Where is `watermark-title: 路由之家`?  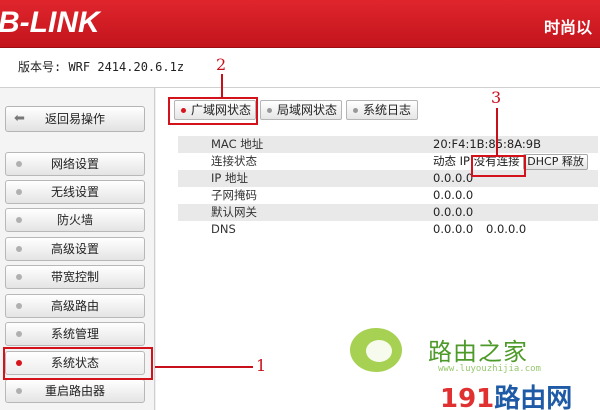 watermark-title: 路由之家 is located at coordinates (478, 352).